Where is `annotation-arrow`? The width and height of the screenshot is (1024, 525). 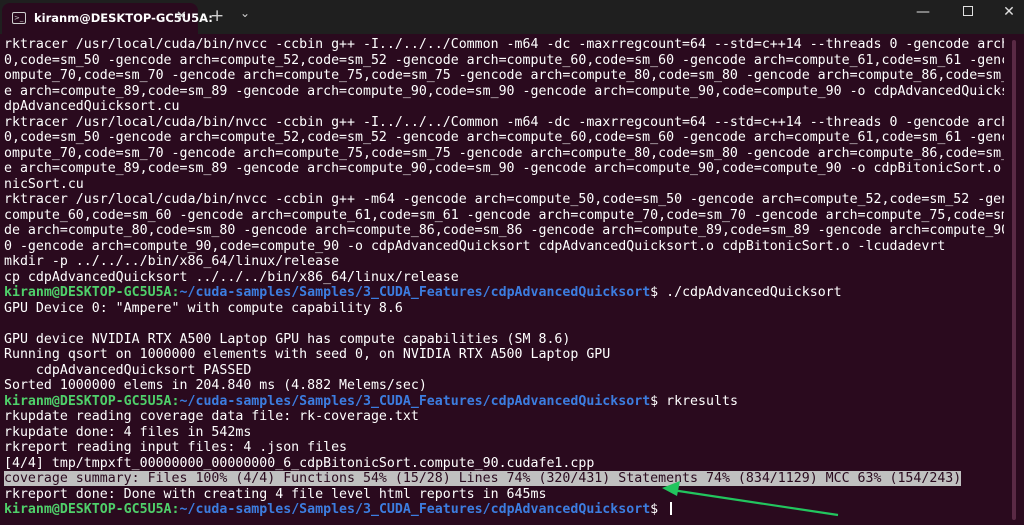 annotation-arrow is located at coordinates (750, 499).